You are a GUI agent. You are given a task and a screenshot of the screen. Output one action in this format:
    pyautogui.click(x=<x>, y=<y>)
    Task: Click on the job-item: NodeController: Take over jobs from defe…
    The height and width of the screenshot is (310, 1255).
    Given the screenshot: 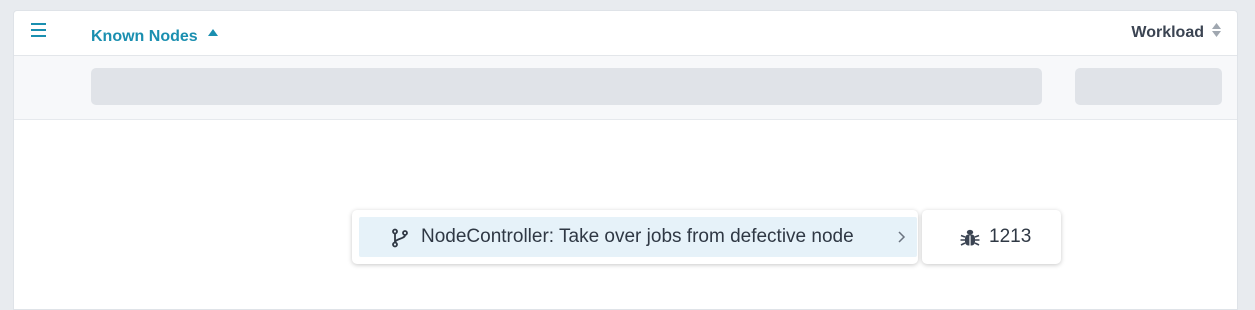 What is the action you would take?
    pyautogui.click(x=638, y=237)
    